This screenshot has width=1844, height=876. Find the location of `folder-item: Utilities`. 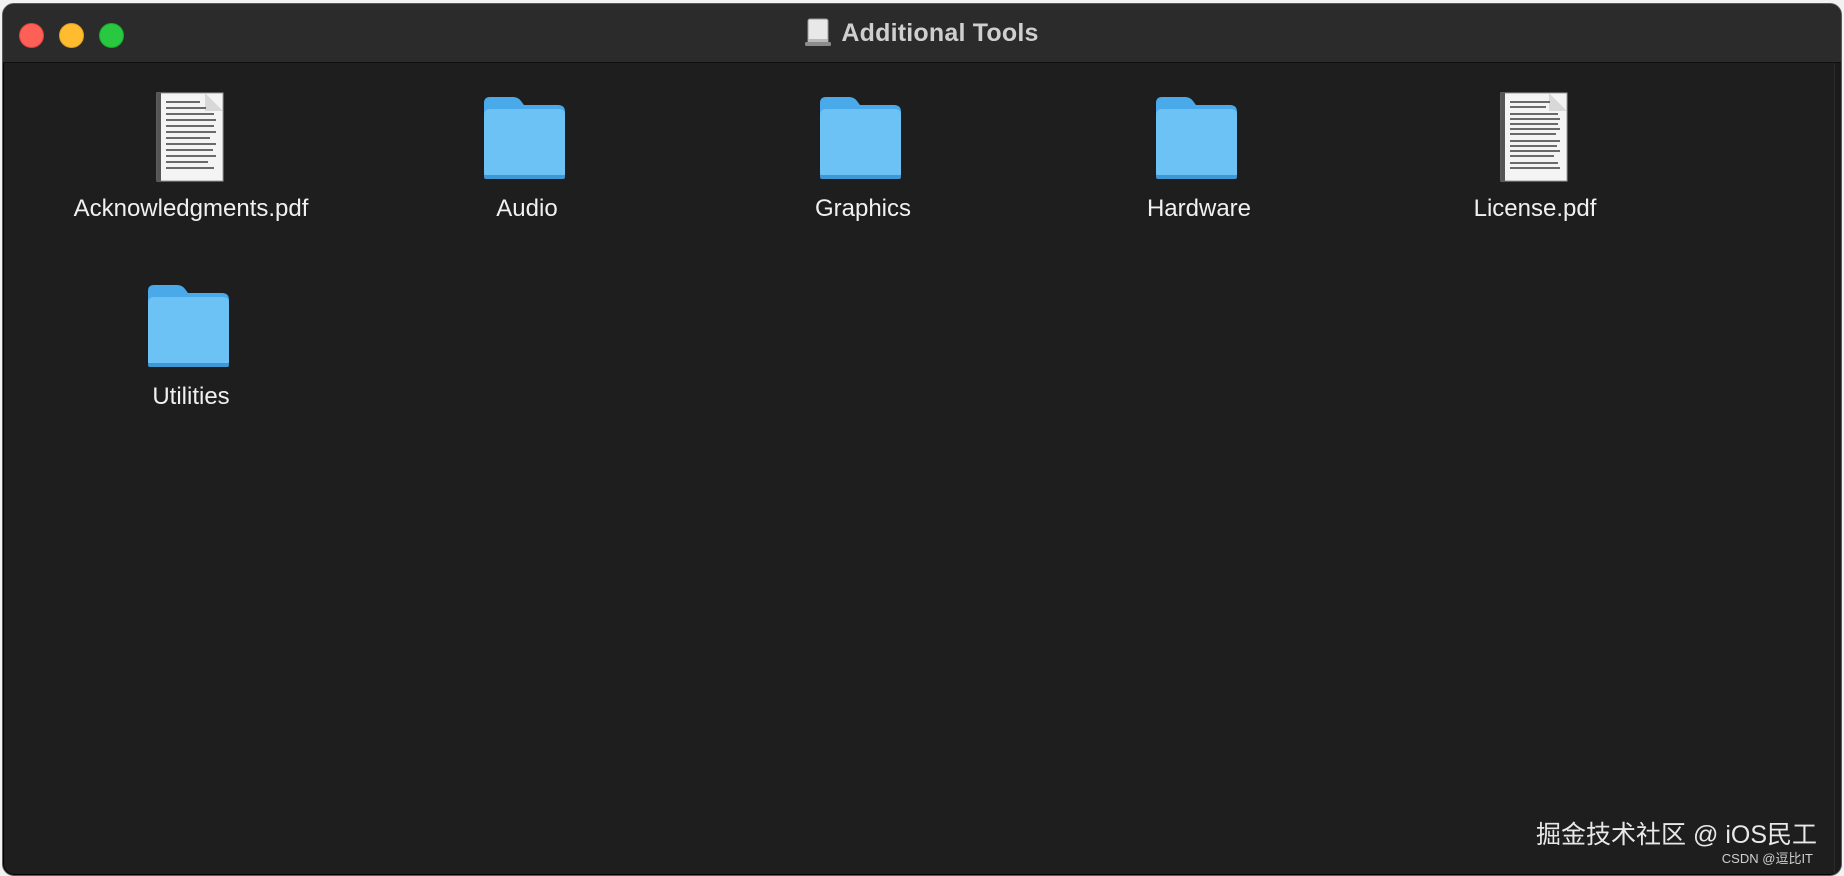

folder-item: Utilities is located at coordinates (191, 345).